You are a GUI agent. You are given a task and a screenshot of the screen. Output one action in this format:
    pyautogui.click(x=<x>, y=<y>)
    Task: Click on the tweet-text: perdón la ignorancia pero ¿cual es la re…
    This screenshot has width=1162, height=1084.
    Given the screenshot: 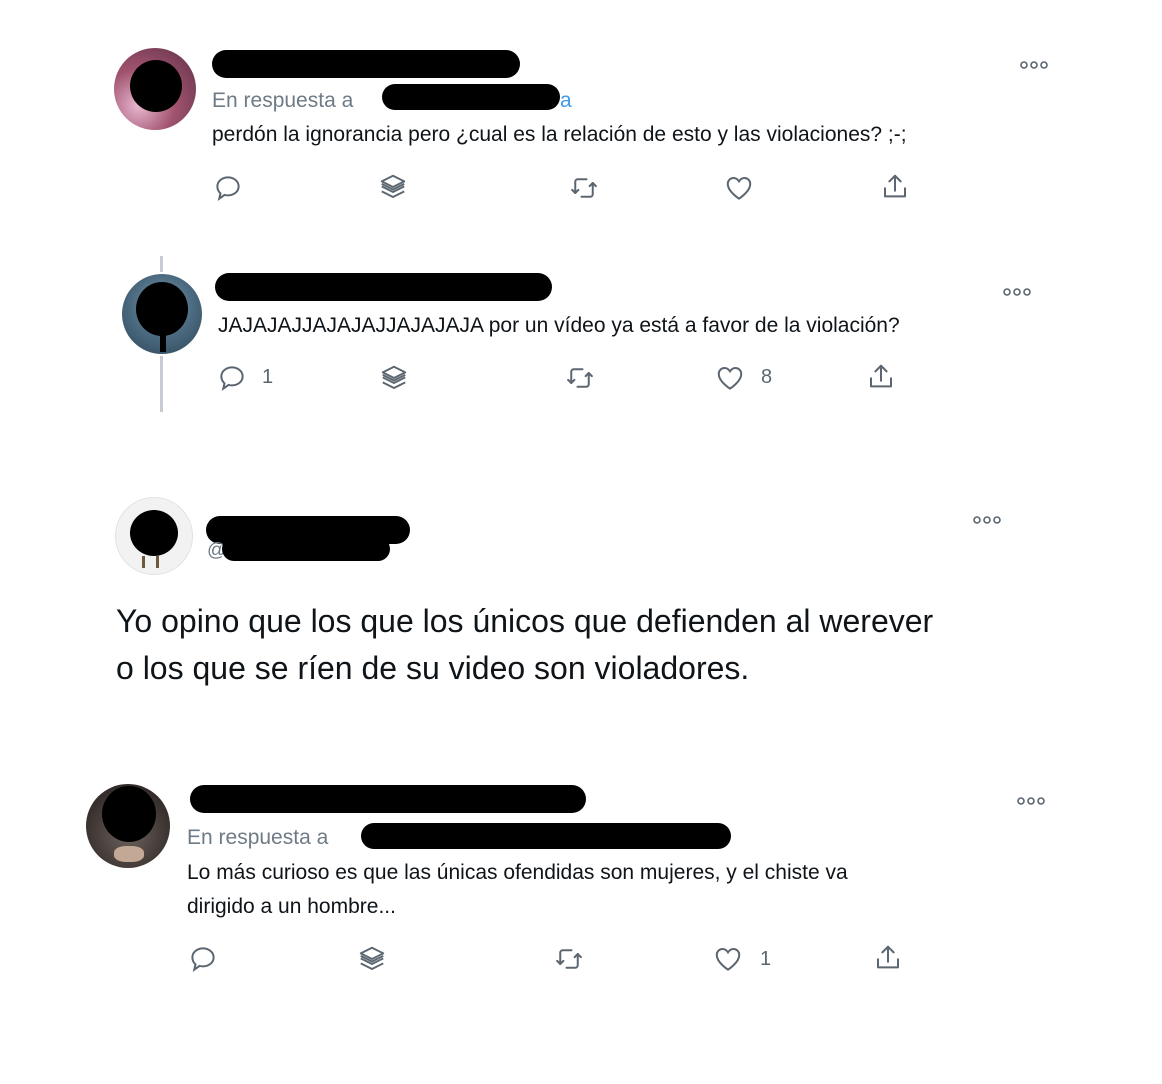 What is the action you would take?
    pyautogui.click(x=559, y=134)
    